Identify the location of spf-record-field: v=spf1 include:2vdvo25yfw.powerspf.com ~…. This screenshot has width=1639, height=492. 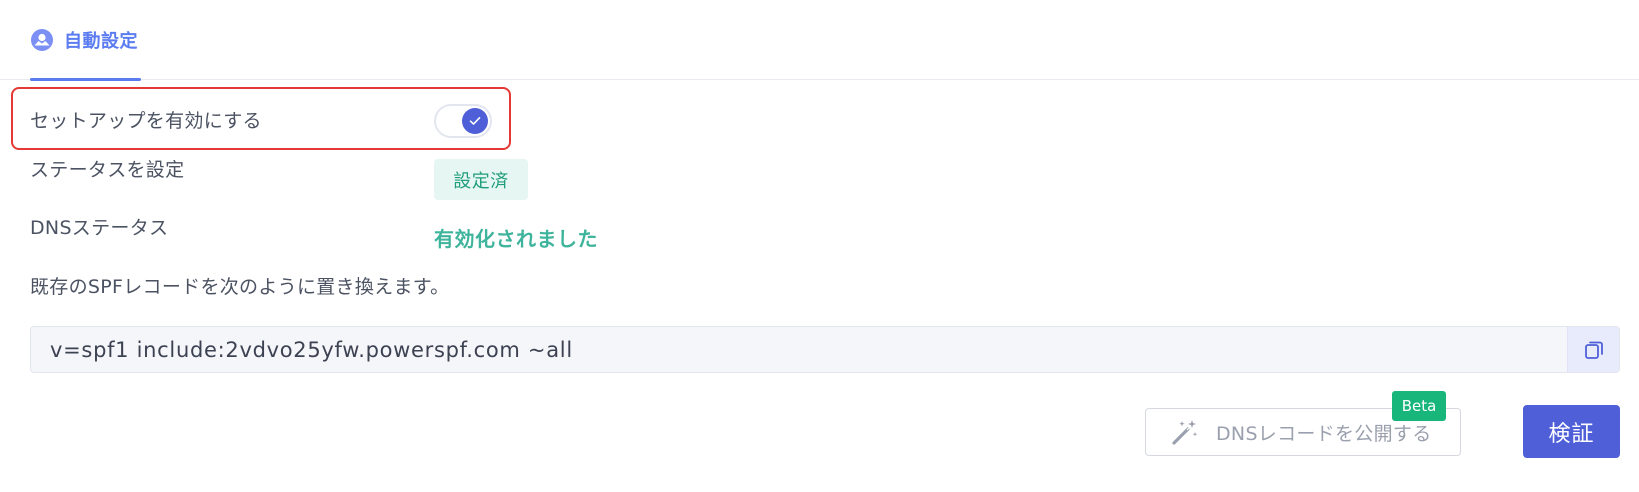
(825, 349).